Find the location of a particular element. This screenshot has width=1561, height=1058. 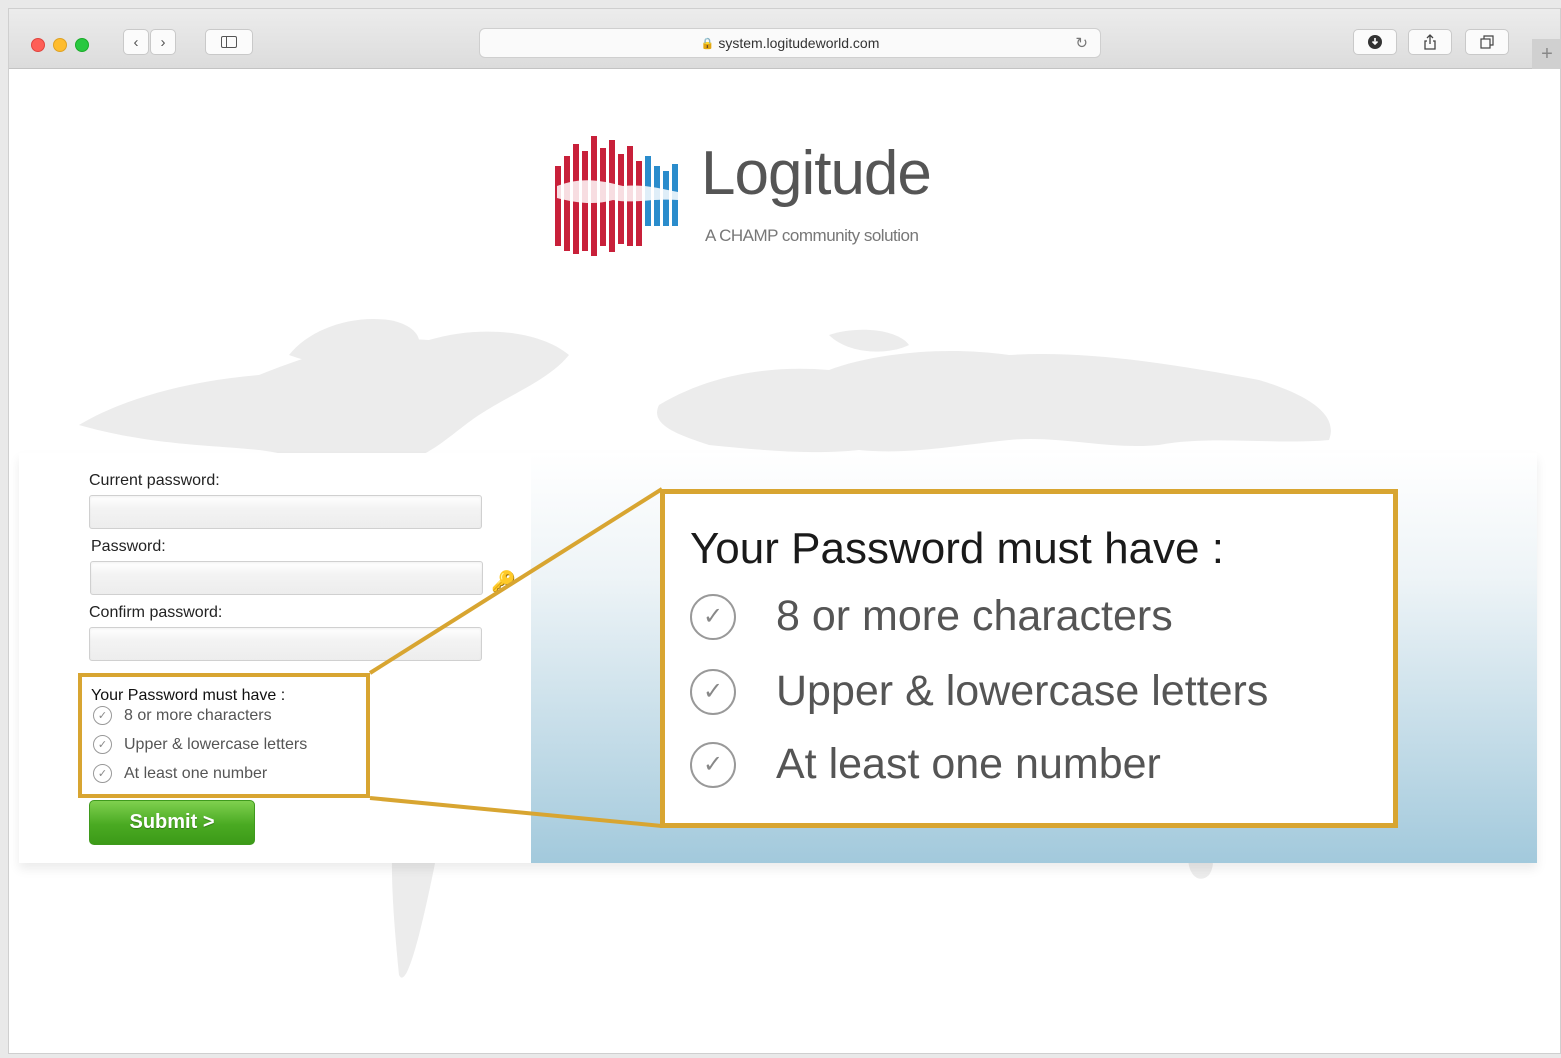

downloads-button is located at coordinates (1375, 42).